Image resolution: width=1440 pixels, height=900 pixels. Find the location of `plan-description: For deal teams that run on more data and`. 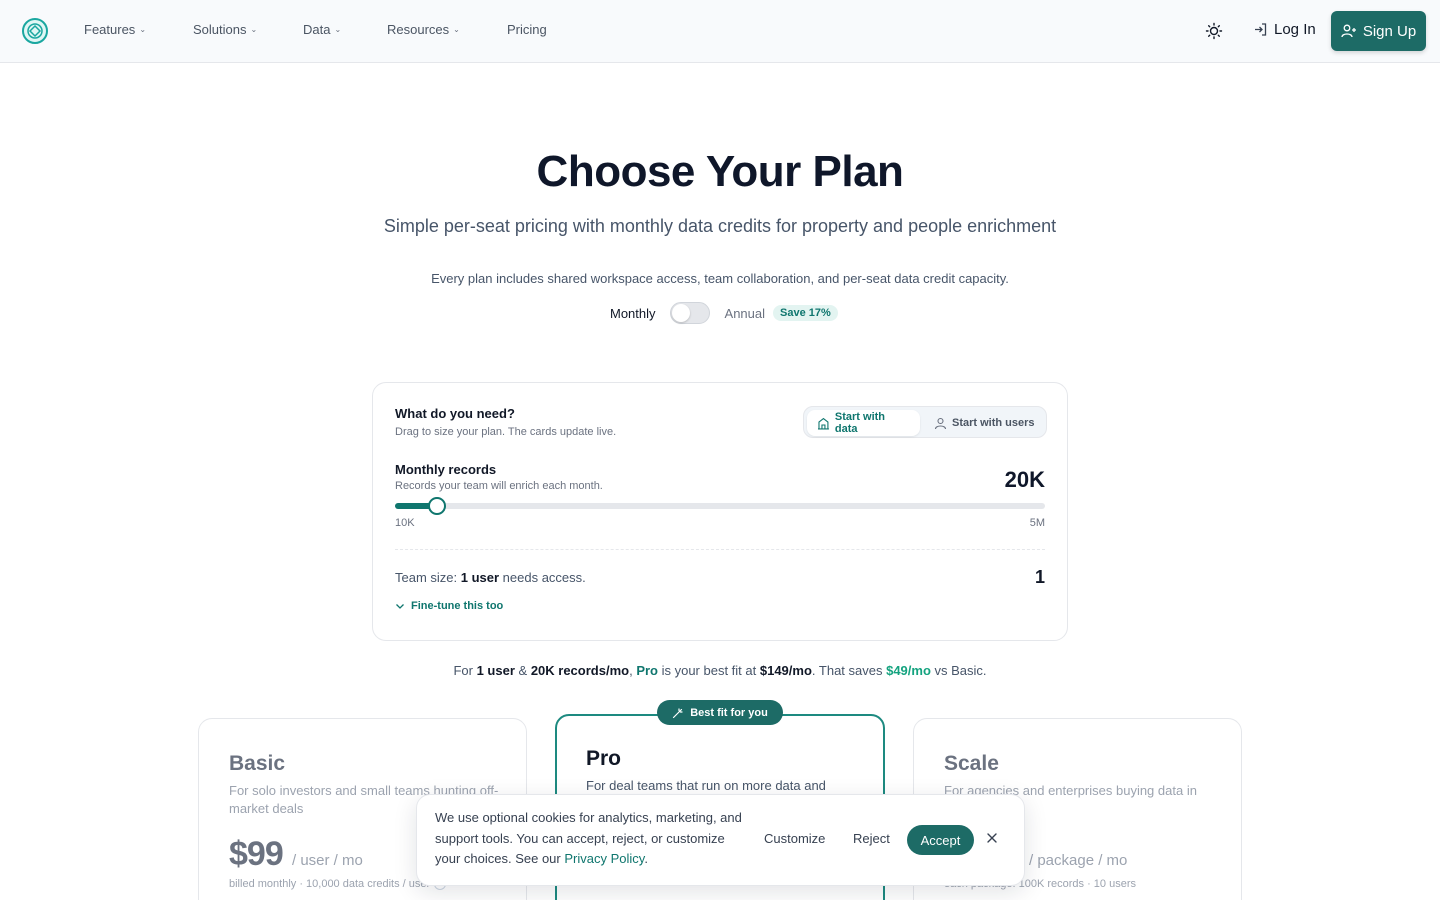

plan-description: For deal teams that run on more data and is located at coordinates (706, 785).